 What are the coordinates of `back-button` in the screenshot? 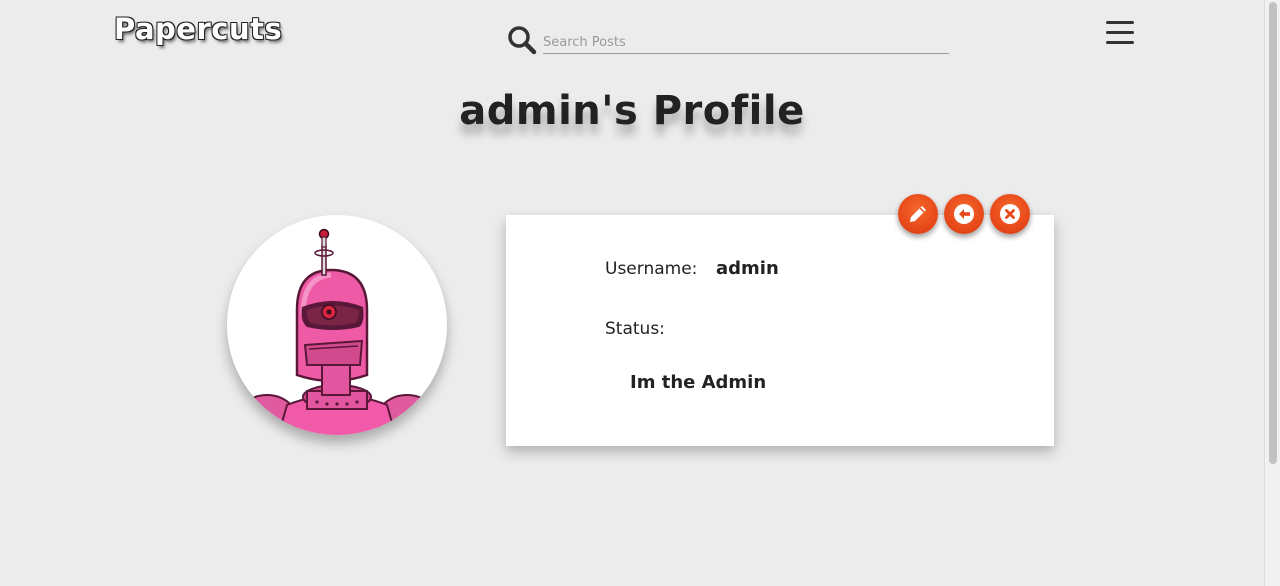 It's located at (964, 214).